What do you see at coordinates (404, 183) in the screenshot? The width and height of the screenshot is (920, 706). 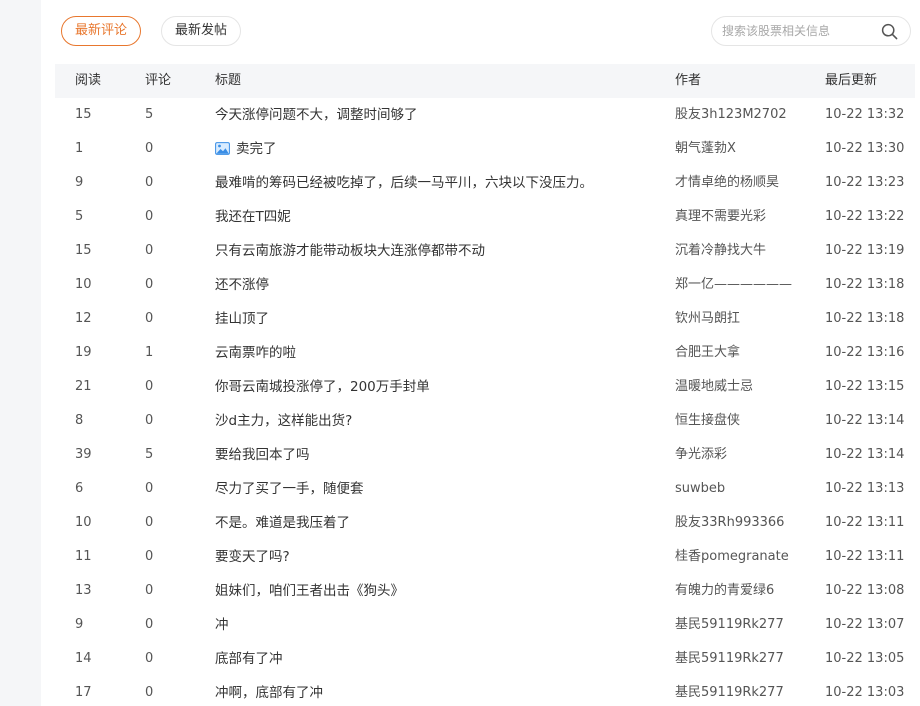 I see `post-title-link: 最难啃的筹码已经被吃掉了，后续一马平川，六块以下没压力。` at bounding box center [404, 183].